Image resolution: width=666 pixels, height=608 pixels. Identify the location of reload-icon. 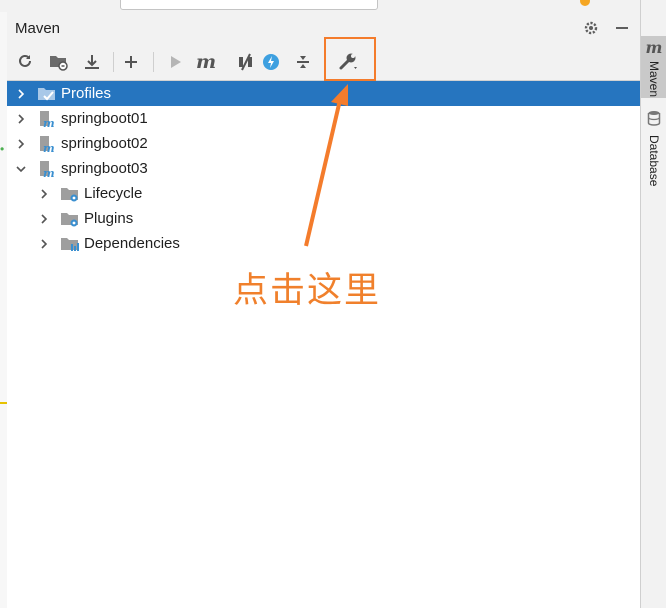
(25, 62).